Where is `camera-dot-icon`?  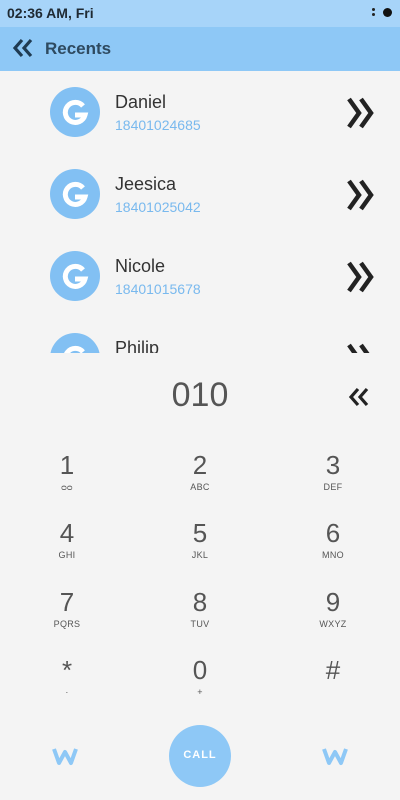 camera-dot-icon is located at coordinates (387, 12).